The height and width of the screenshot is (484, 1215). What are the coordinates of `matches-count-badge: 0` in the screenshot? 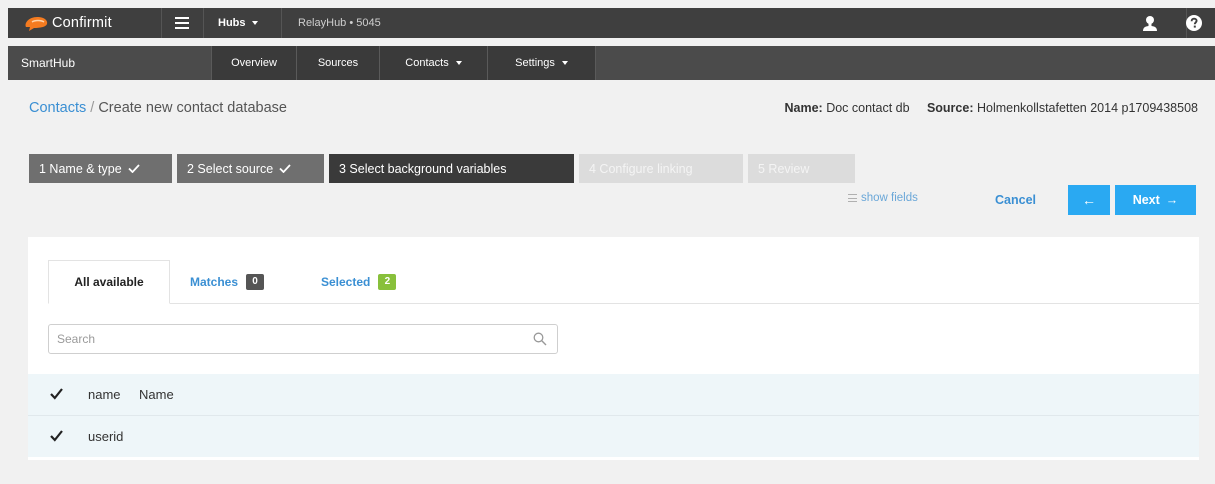 It's located at (255, 282).